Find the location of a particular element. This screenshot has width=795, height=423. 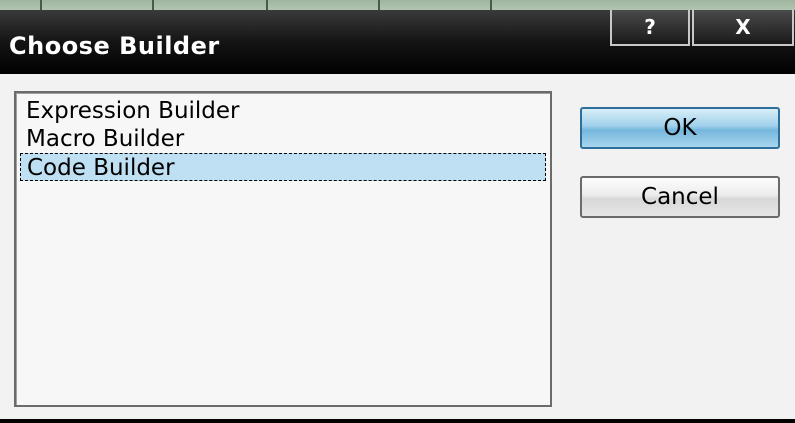

dialog-title: Choose Builder is located at coordinates (114, 46).